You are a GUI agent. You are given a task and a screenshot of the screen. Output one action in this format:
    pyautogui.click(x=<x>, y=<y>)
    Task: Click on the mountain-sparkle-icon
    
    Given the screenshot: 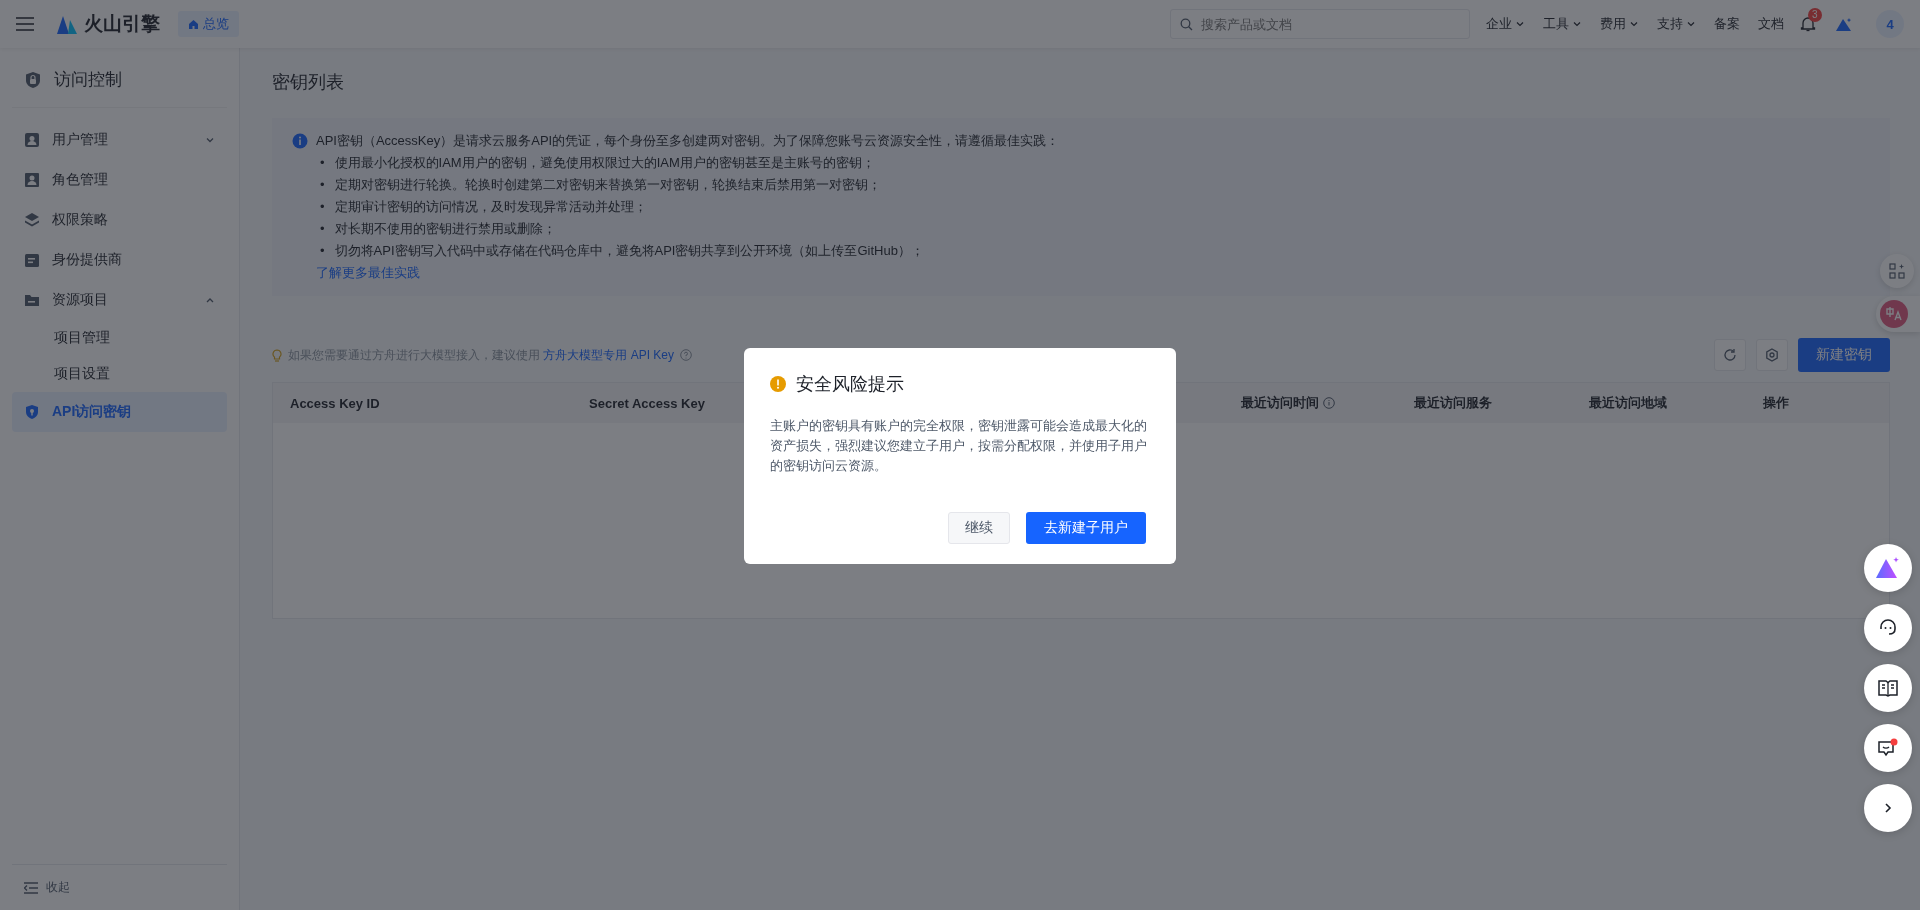 What is the action you would take?
    pyautogui.click(x=1888, y=568)
    